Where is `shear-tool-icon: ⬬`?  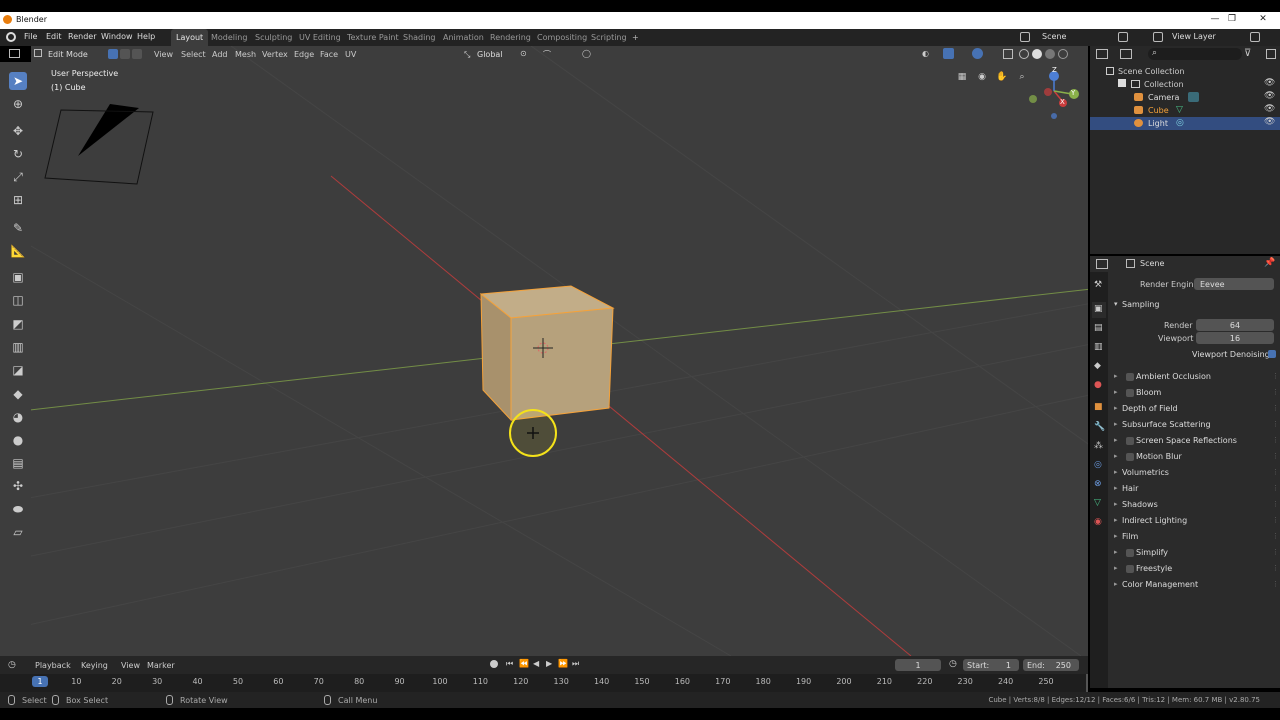
shear-tool-icon: ⬬ is located at coordinates (18, 509).